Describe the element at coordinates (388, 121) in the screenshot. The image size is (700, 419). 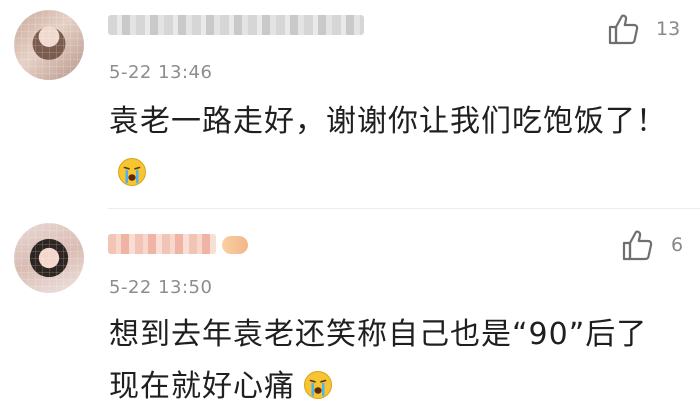
I see `comment-body: 袁老一路走好，谢谢你让我们吃饱饭了！` at that location.